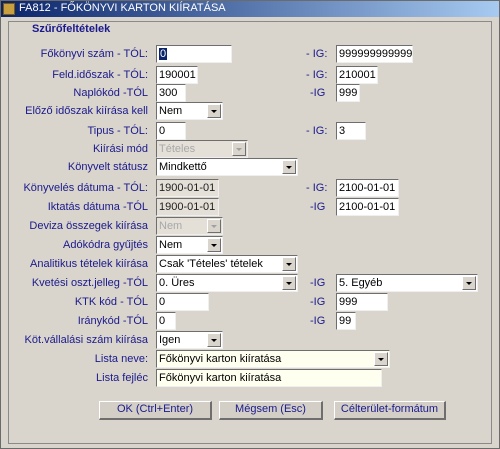  Describe the element at coordinates (367, 207) in the screenshot. I see `iktatas-datuma-to-input: 2100-01-01` at that location.